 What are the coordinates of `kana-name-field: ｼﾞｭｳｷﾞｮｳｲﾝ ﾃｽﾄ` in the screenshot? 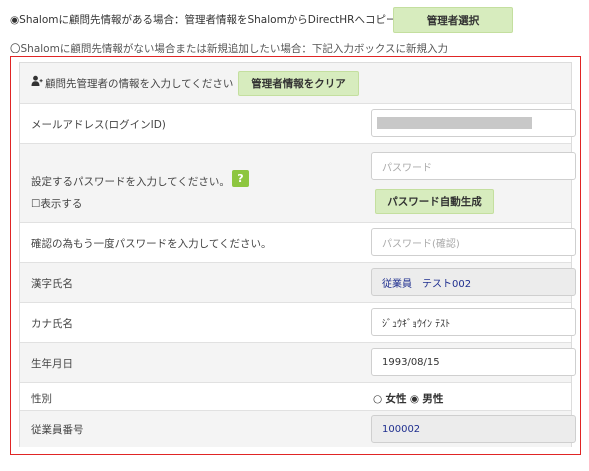 It's located at (473, 322).